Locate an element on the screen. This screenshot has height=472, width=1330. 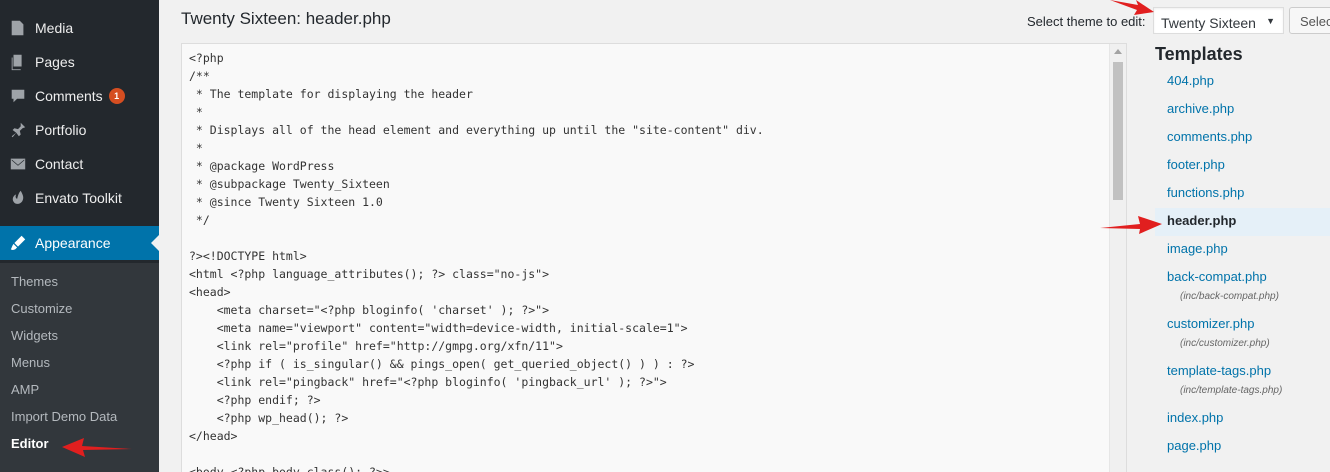
template-file-link: back-compat.php is located at coordinates (1242, 278).